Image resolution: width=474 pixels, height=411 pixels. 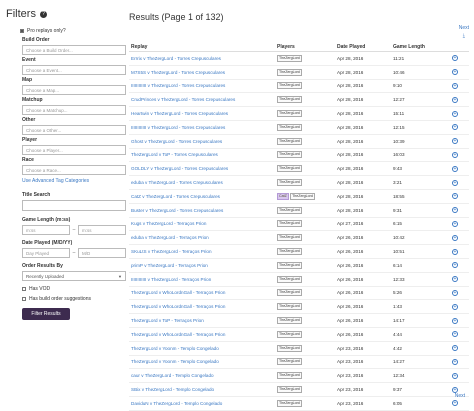 What do you see at coordinates (202, 251) in the screenshot?
I see `replay-link: SKuLtS v TheZergLord - Terraços Prion` at bounding box center [202, 251].